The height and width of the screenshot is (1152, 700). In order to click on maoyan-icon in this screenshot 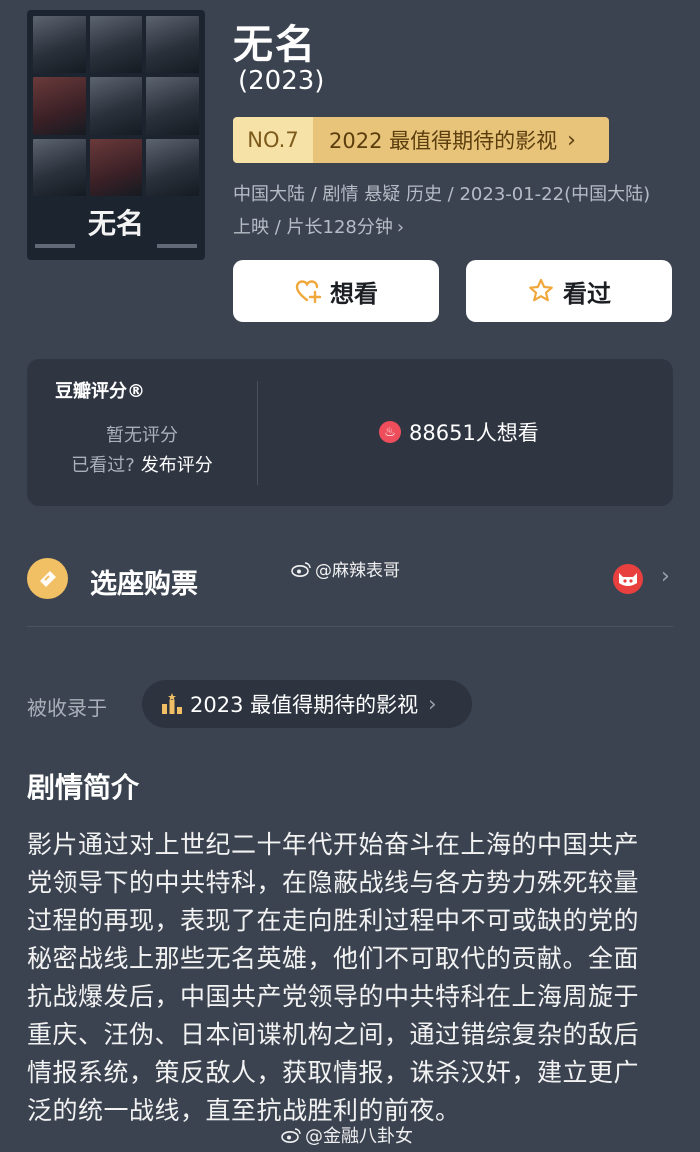, I will do `click(628, 579)`.